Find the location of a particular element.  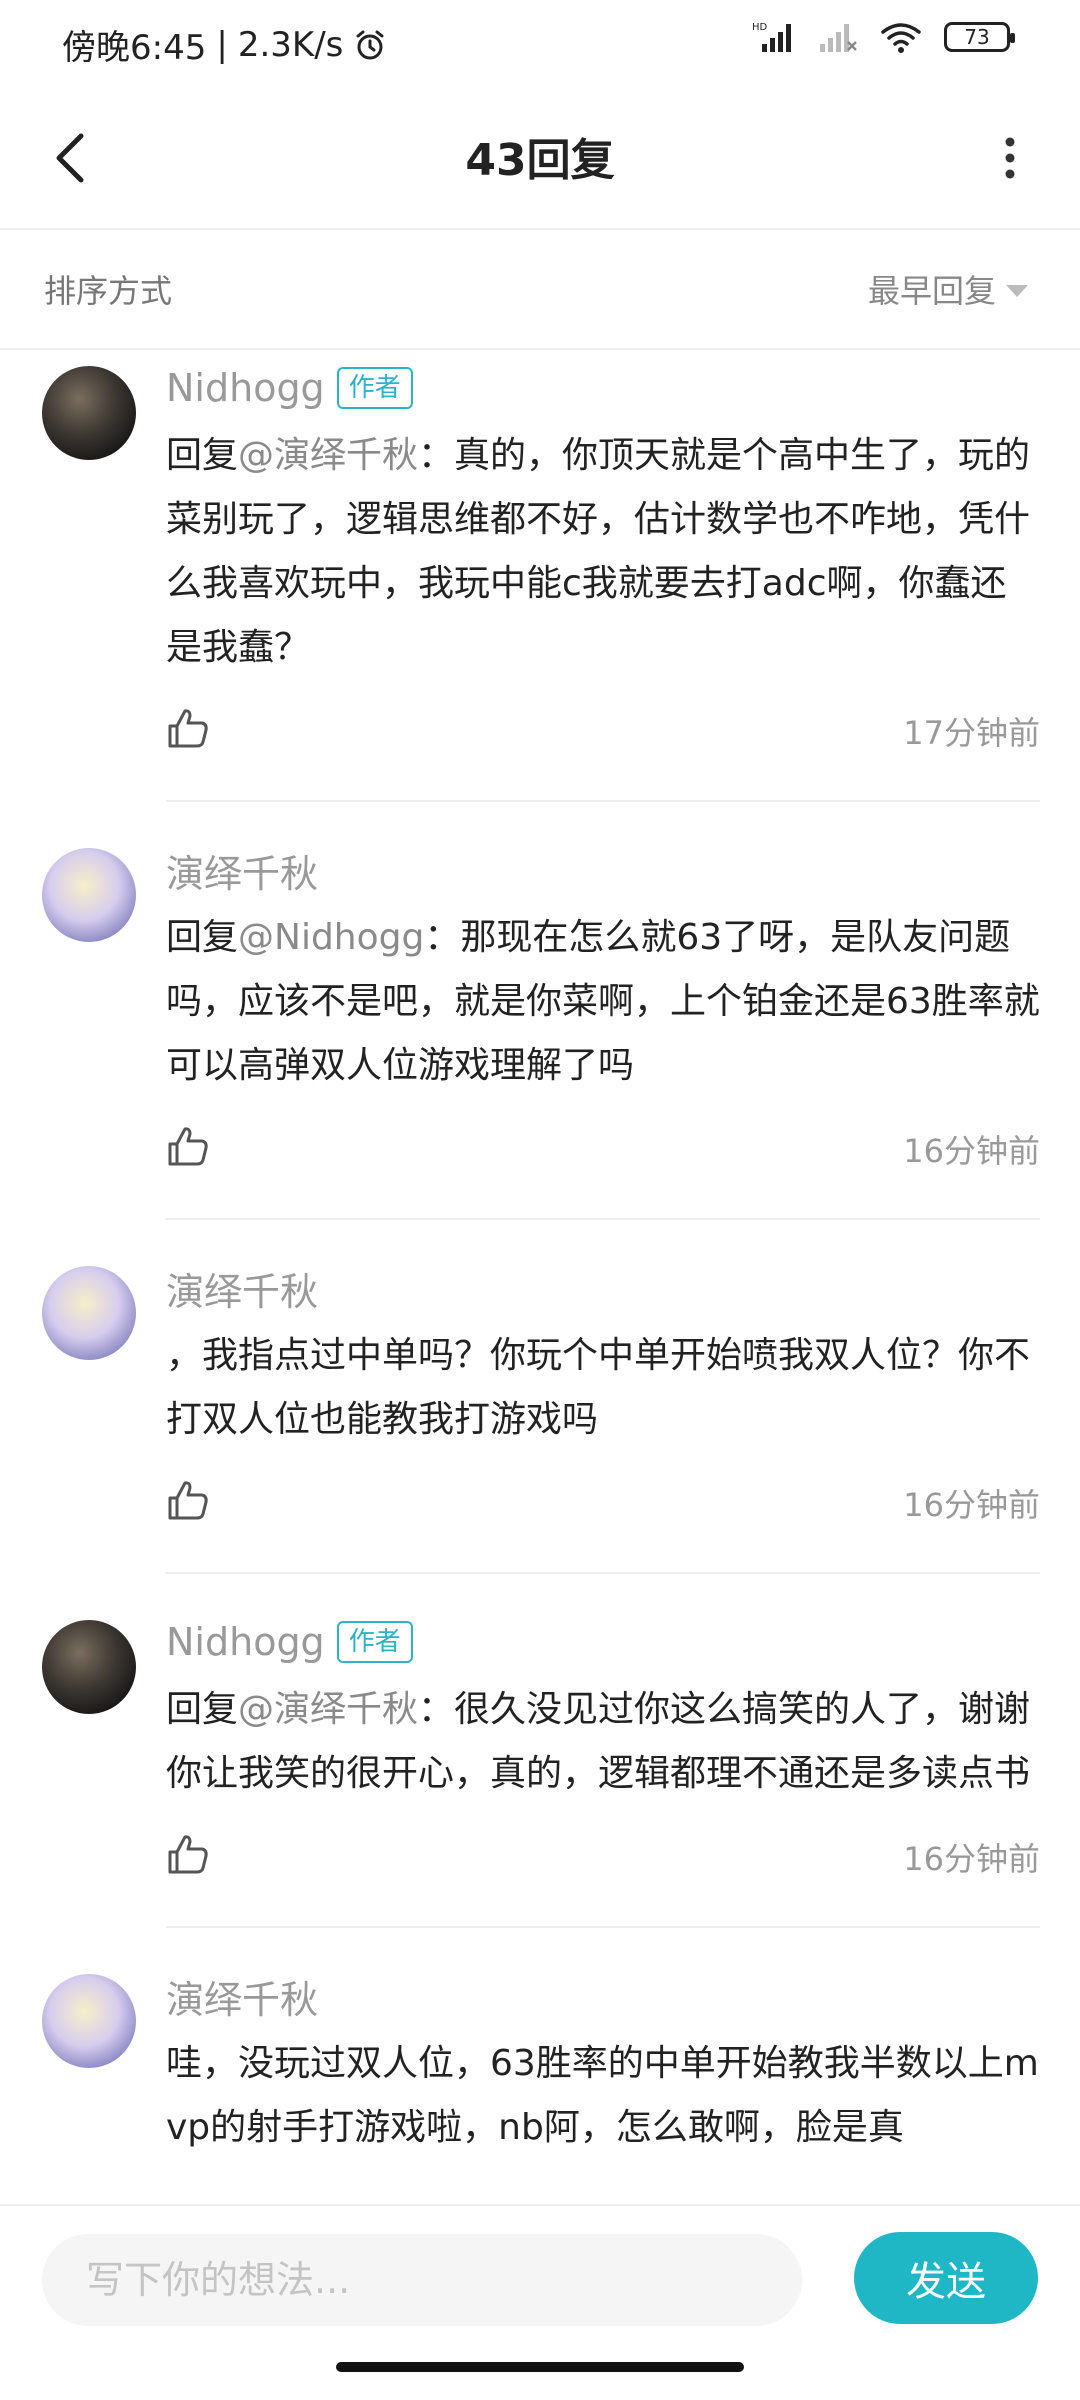

sort-label: 排序方式 is located at coordinates (108, 291).